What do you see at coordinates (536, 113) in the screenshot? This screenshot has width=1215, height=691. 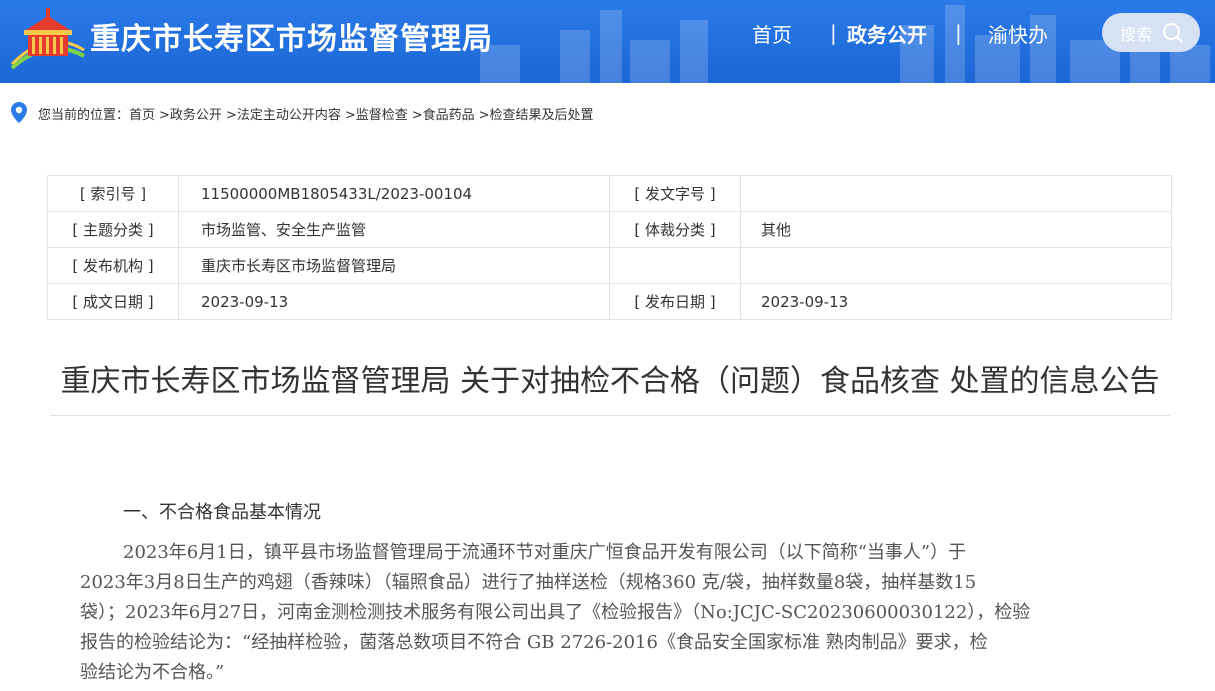 I see `breadcrumb-item-results: >检查结果及后处置` at bounding box center [536, 113].